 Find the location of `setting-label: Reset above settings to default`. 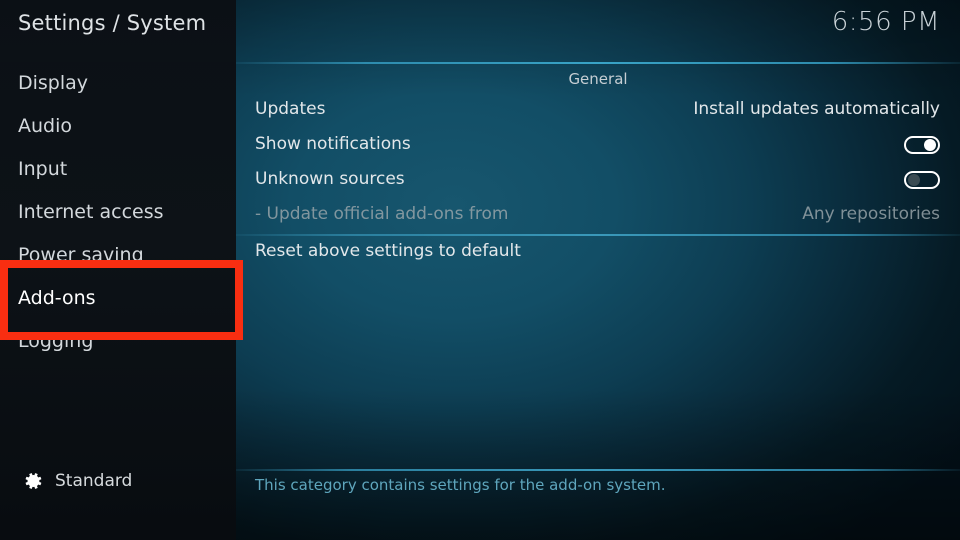

setting-label: Reset above settings to default is located at coordinates (388, 251).